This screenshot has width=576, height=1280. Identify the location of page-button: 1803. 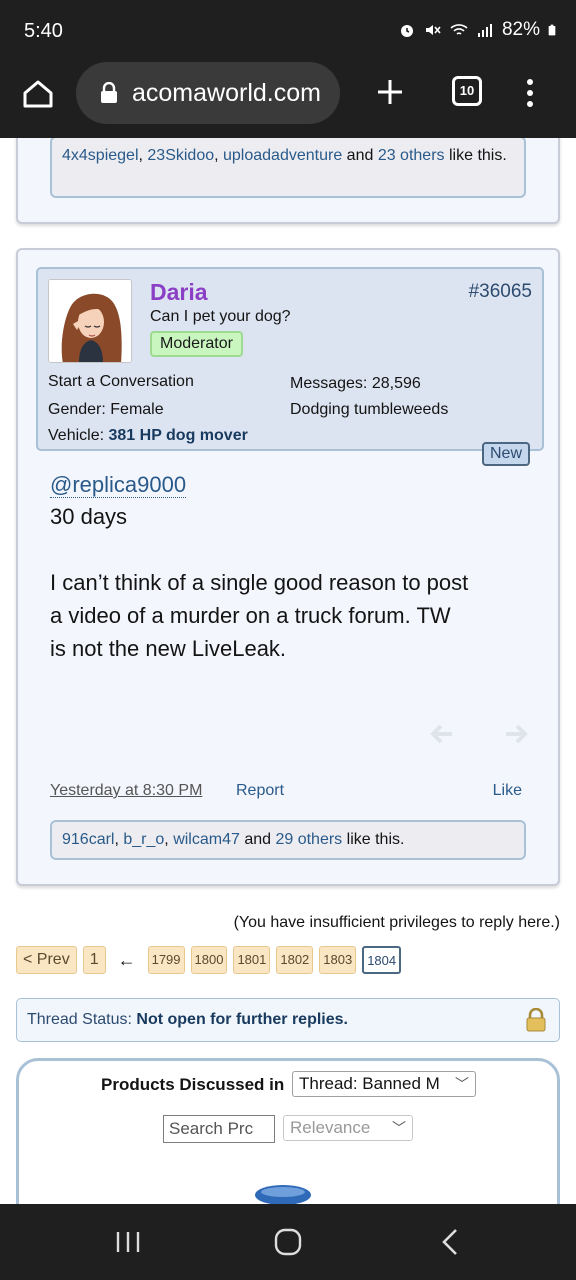
(338, 960).